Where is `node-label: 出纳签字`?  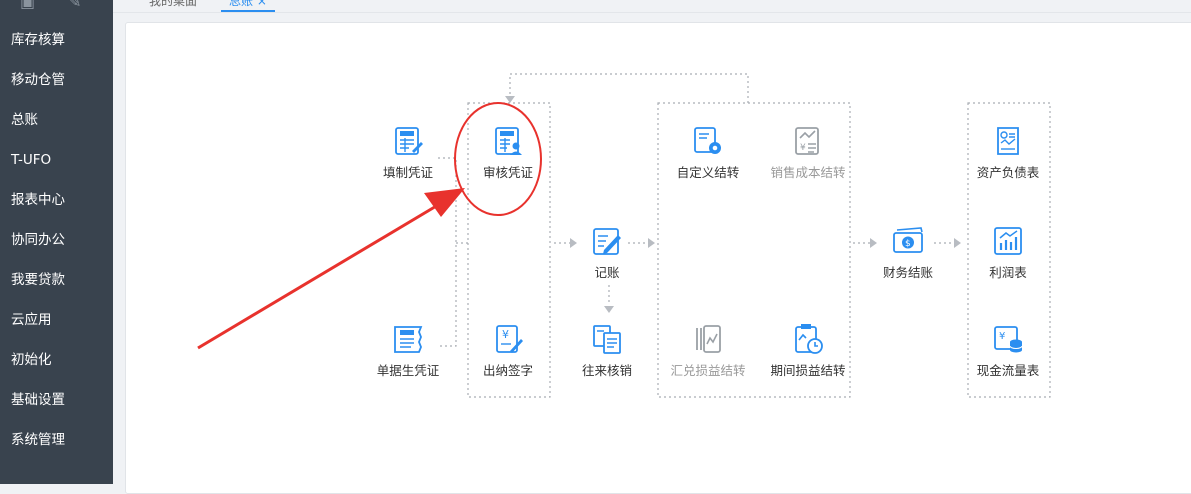 node-label: 出纳签字 is located at coordinates (507, 370).